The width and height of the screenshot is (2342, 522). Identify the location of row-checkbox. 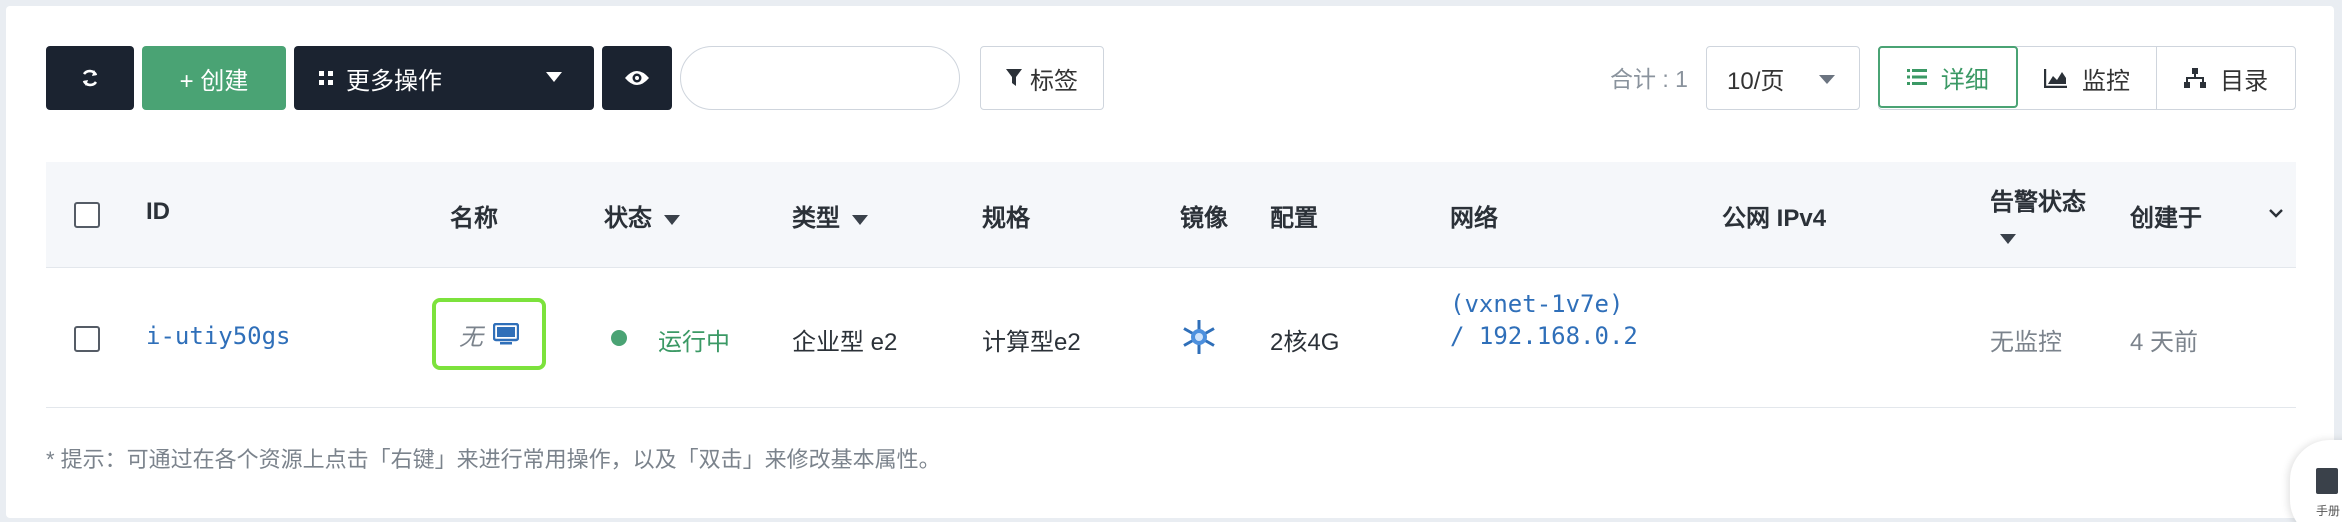
(87, 339).